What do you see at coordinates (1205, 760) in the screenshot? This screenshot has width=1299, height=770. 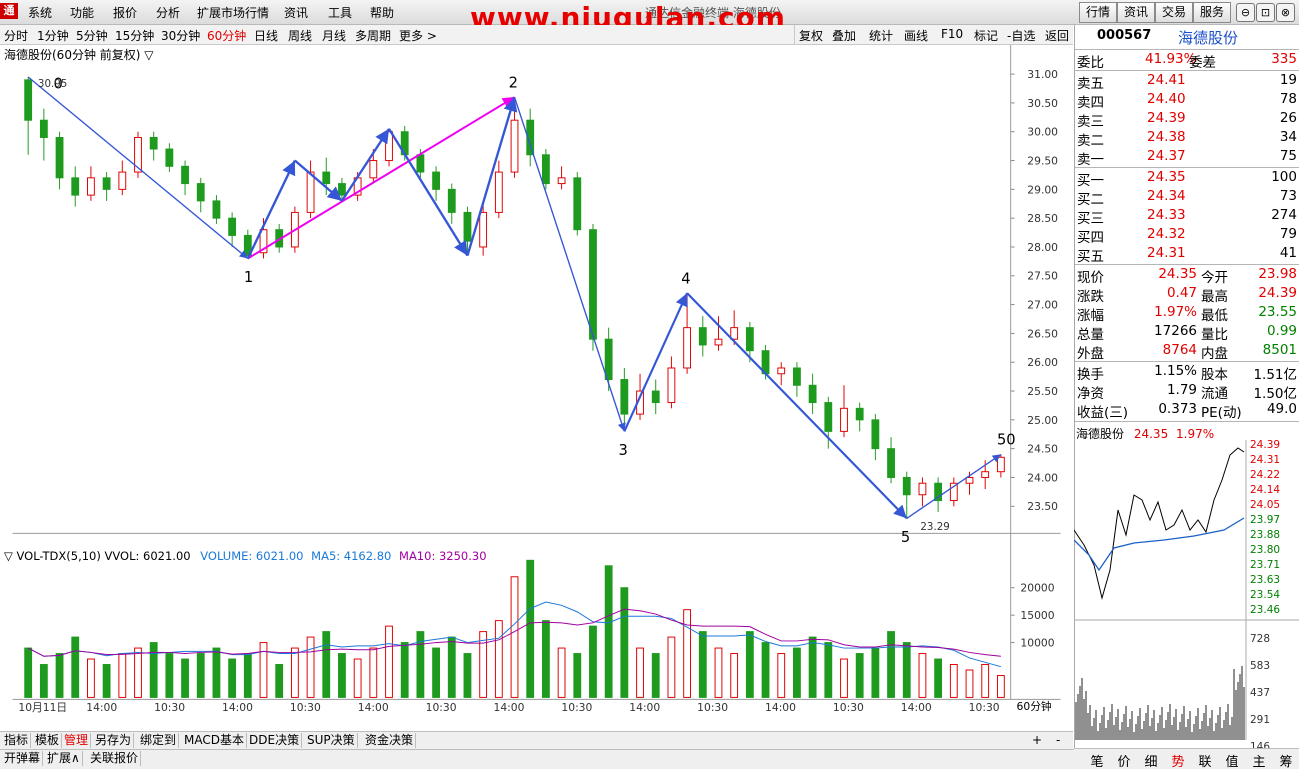 I see `right-tab: 联` at bounding box center [1205, 760].